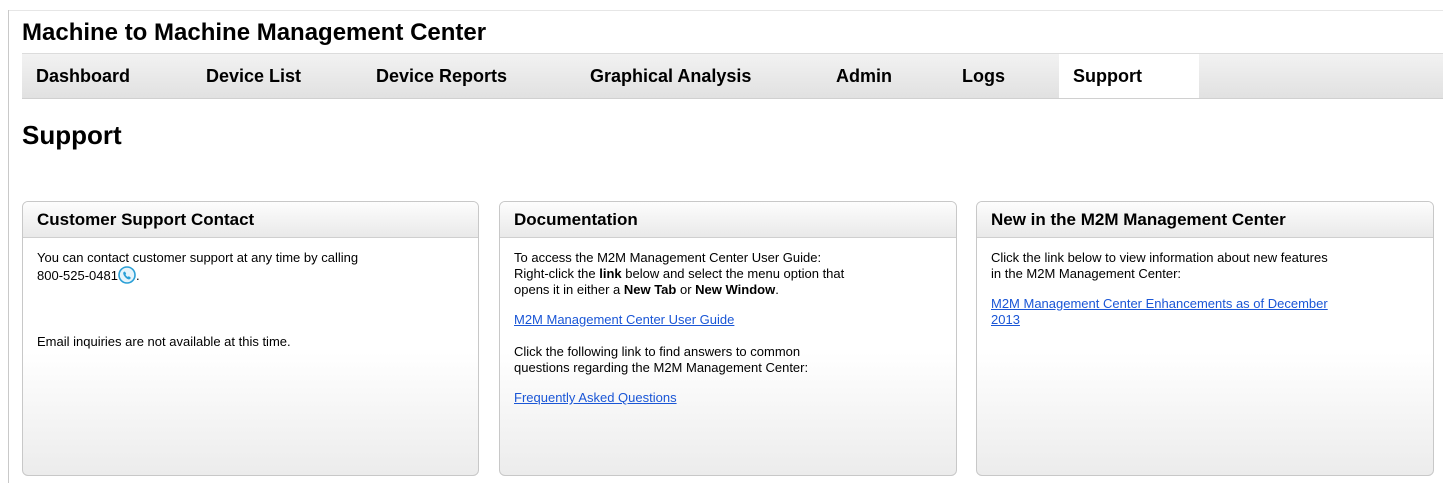  I want to click on tab-support: Support, so click(1129, 76).